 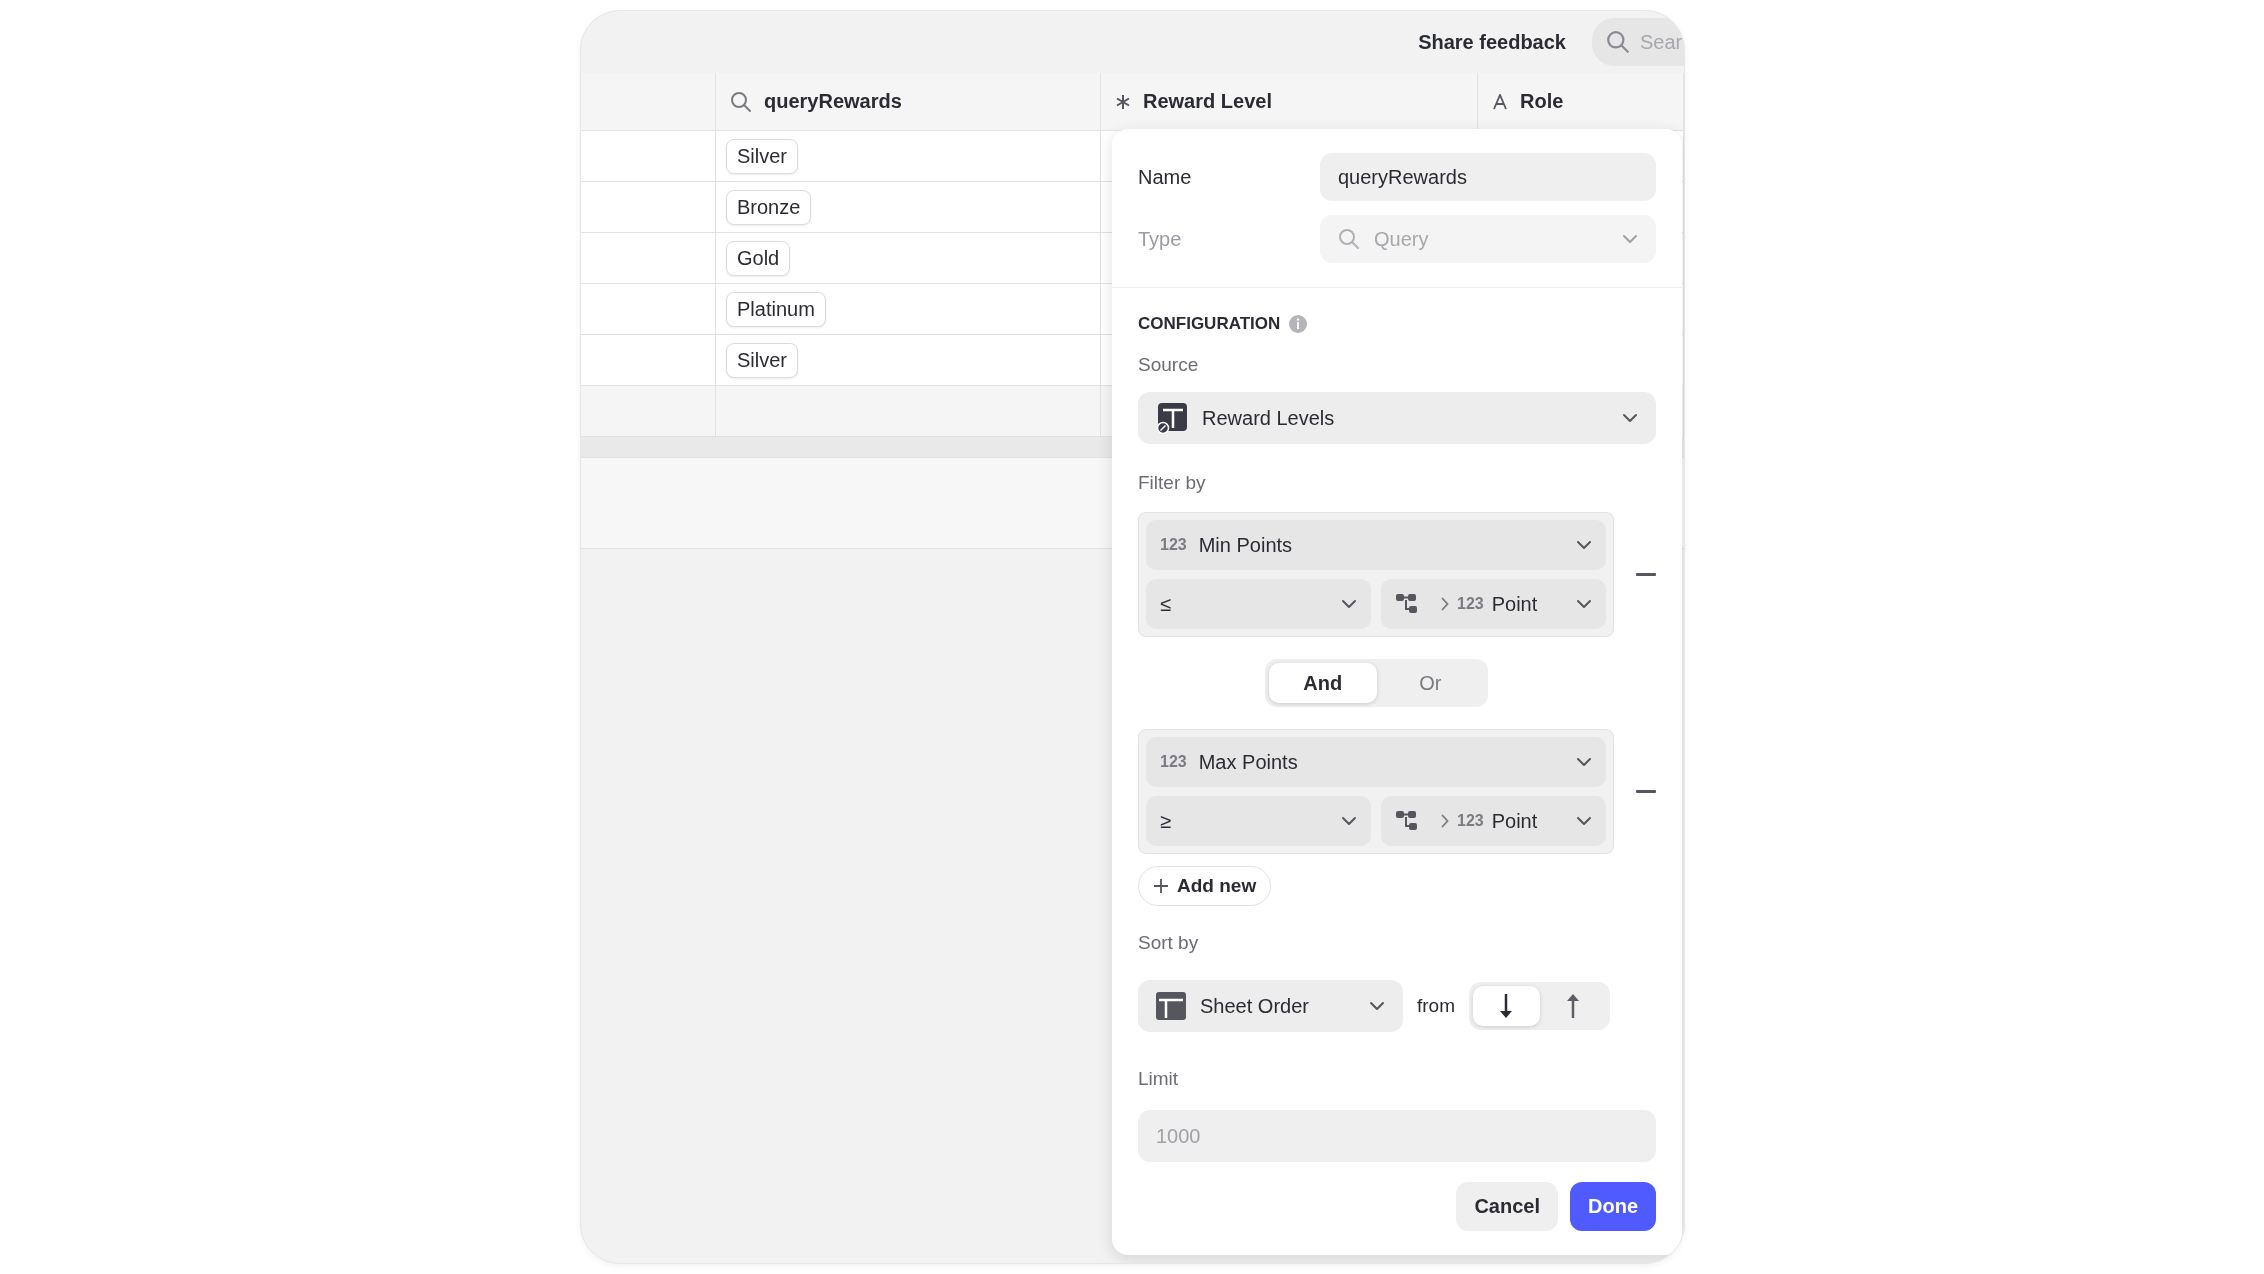 What do you see at coordinates (1397, 418) in the screenshot?
I see `source-select: Reward Levels` at bounding box center [1397, 418].